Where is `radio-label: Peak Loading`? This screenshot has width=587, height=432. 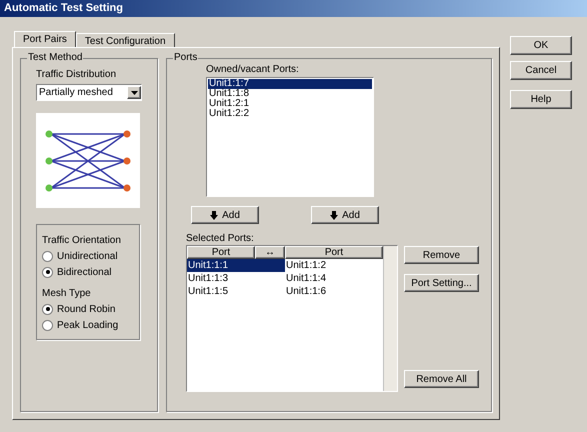 radio-label: Peak Loading is located at coordinates (87, 325).